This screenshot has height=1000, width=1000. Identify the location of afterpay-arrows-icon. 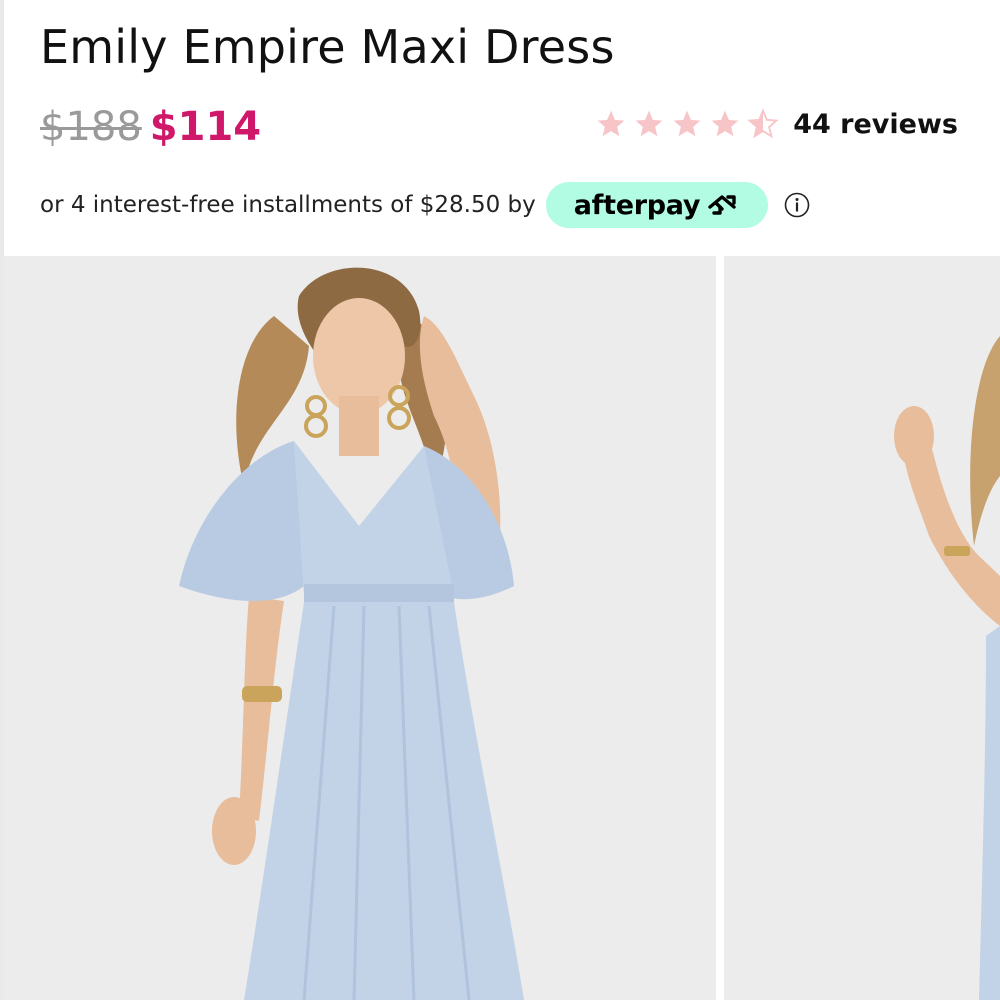
(722, 205).